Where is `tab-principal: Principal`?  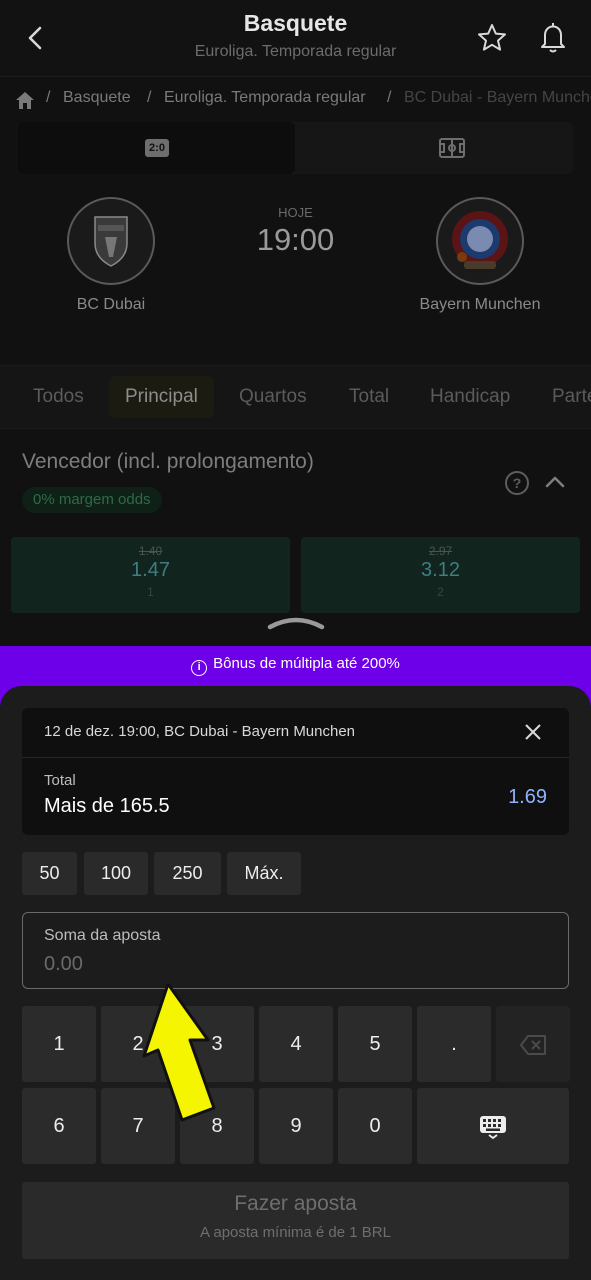
tab-principal: Principal is located at coordinates (161, 397).